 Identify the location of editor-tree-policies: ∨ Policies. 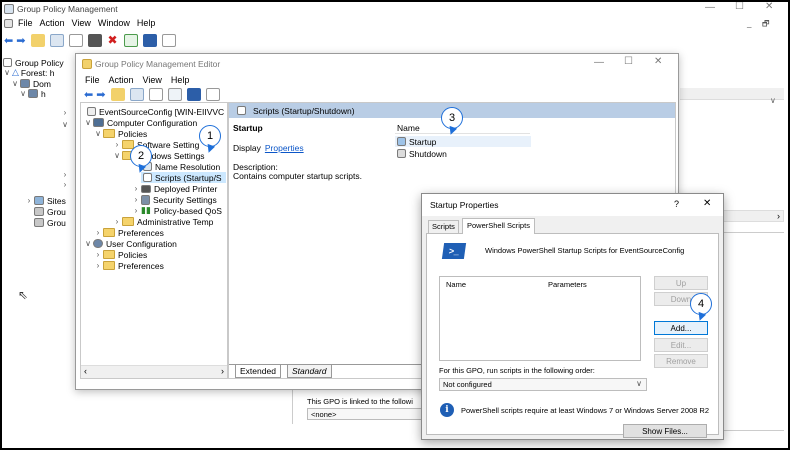
(120, 133).